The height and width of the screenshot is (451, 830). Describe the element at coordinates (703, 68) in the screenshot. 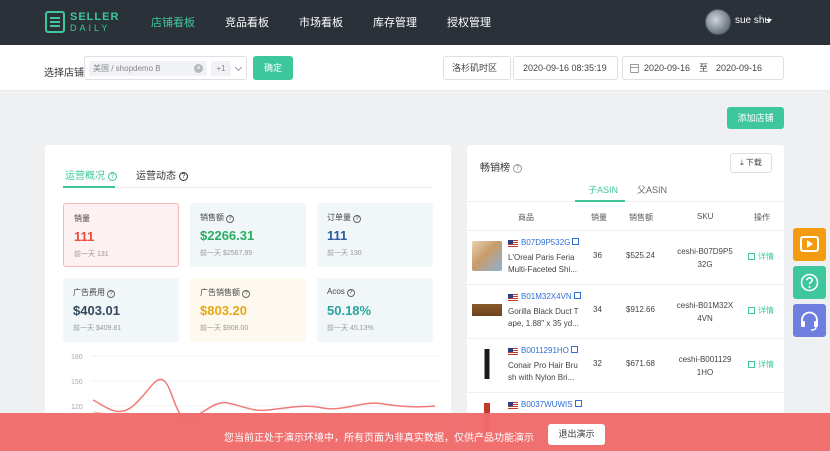

I see `date-range-picker: 2020-09-16 至 2020-09-16` at that location.